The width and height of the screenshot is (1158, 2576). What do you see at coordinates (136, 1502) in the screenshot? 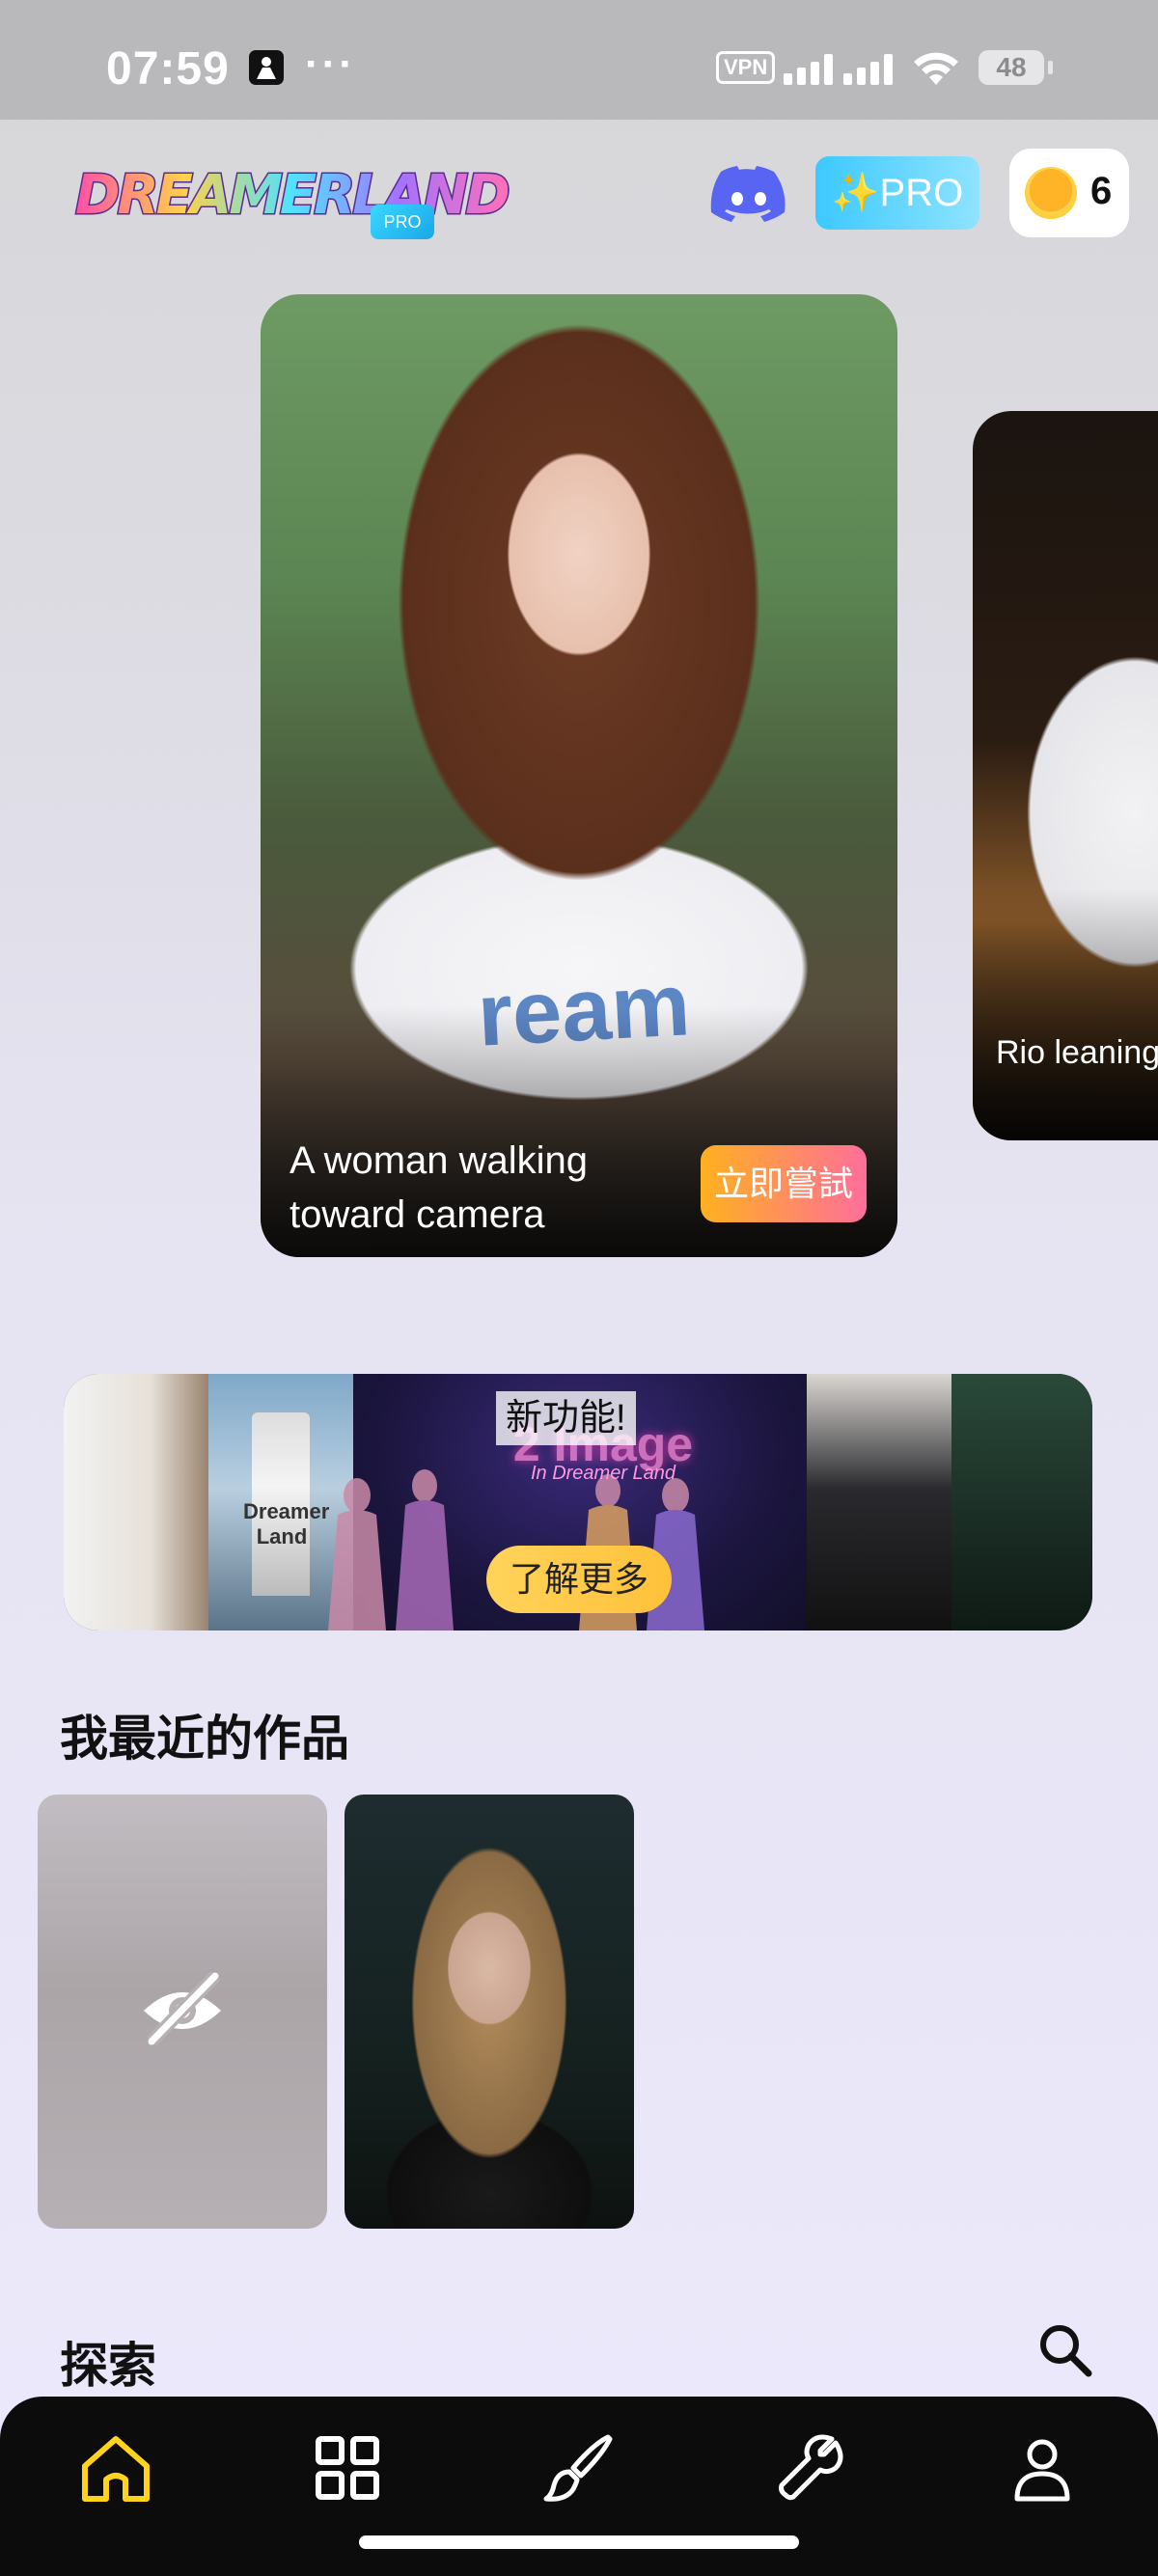
I see `banner-thumb-sketch` at bounding box center [136, 1502].